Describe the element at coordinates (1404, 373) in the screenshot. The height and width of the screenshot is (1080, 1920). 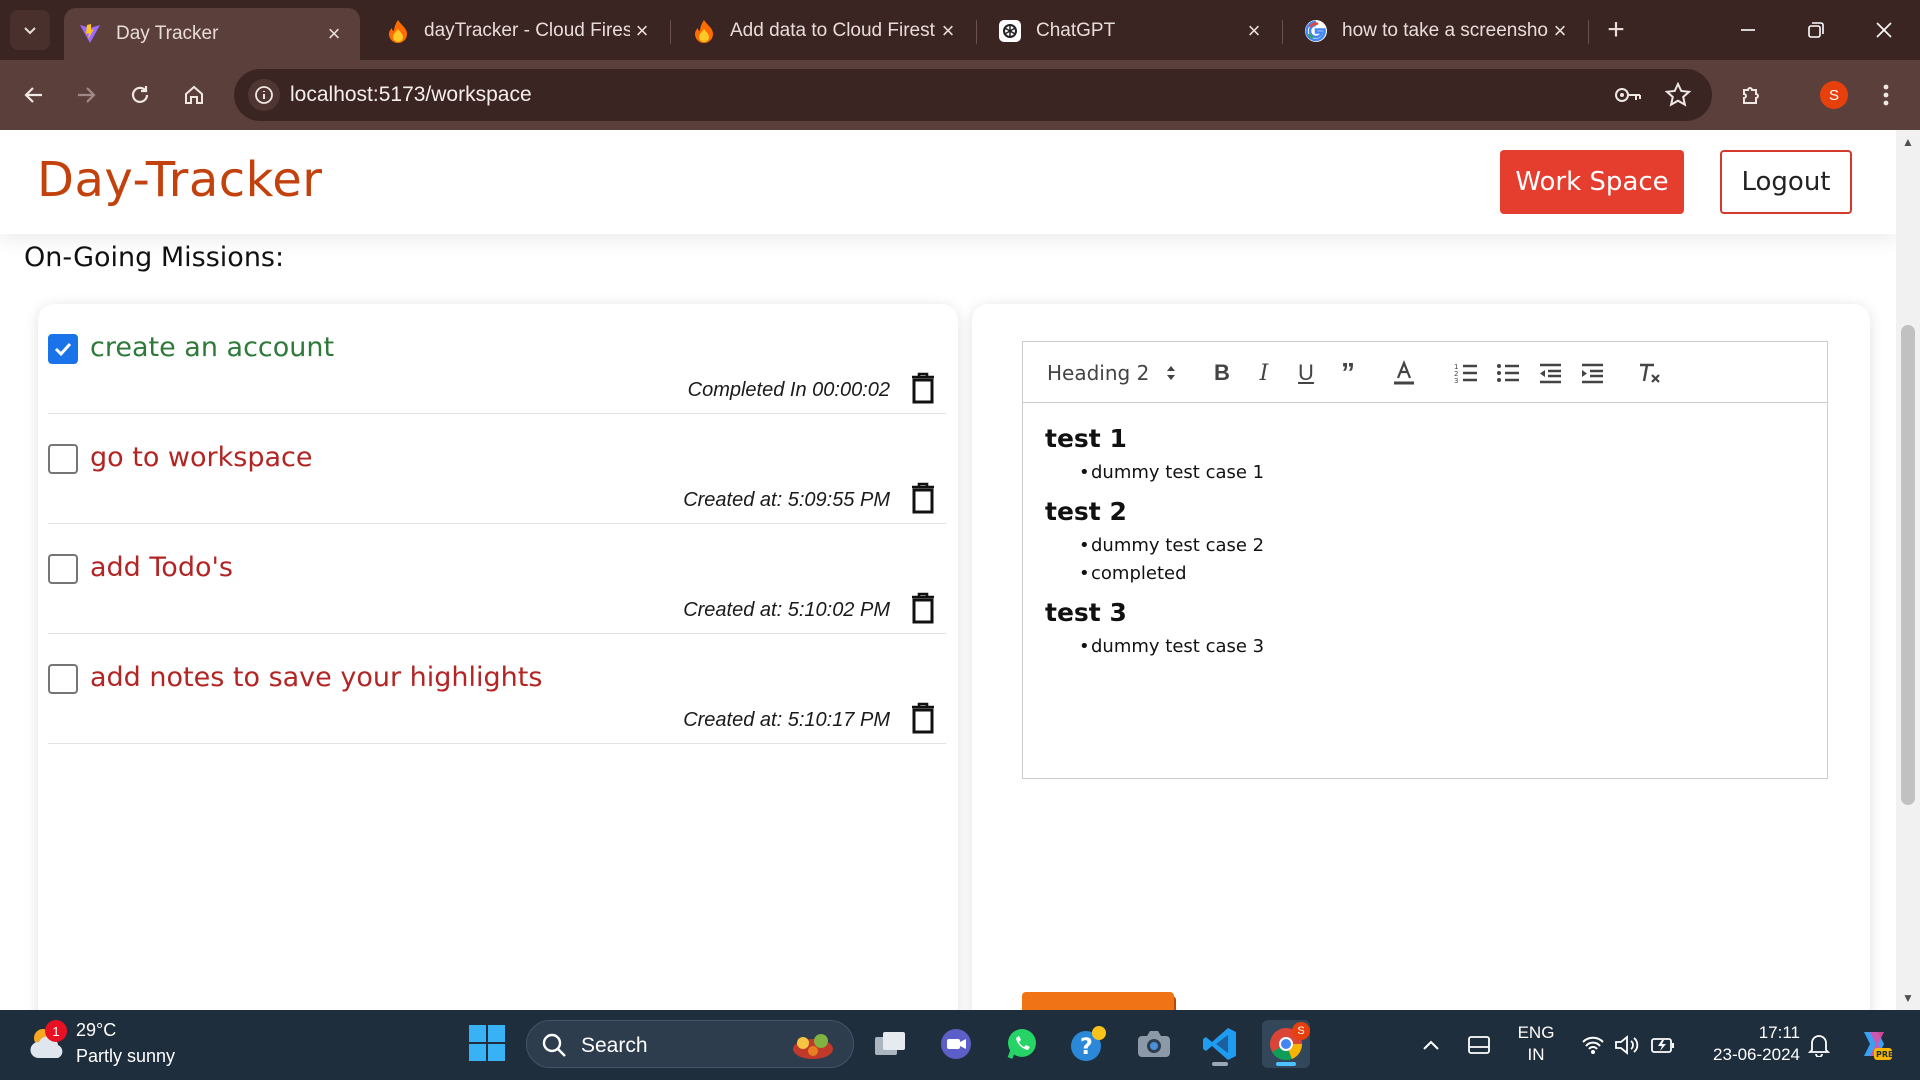
I see `text-color-icon` at that location.